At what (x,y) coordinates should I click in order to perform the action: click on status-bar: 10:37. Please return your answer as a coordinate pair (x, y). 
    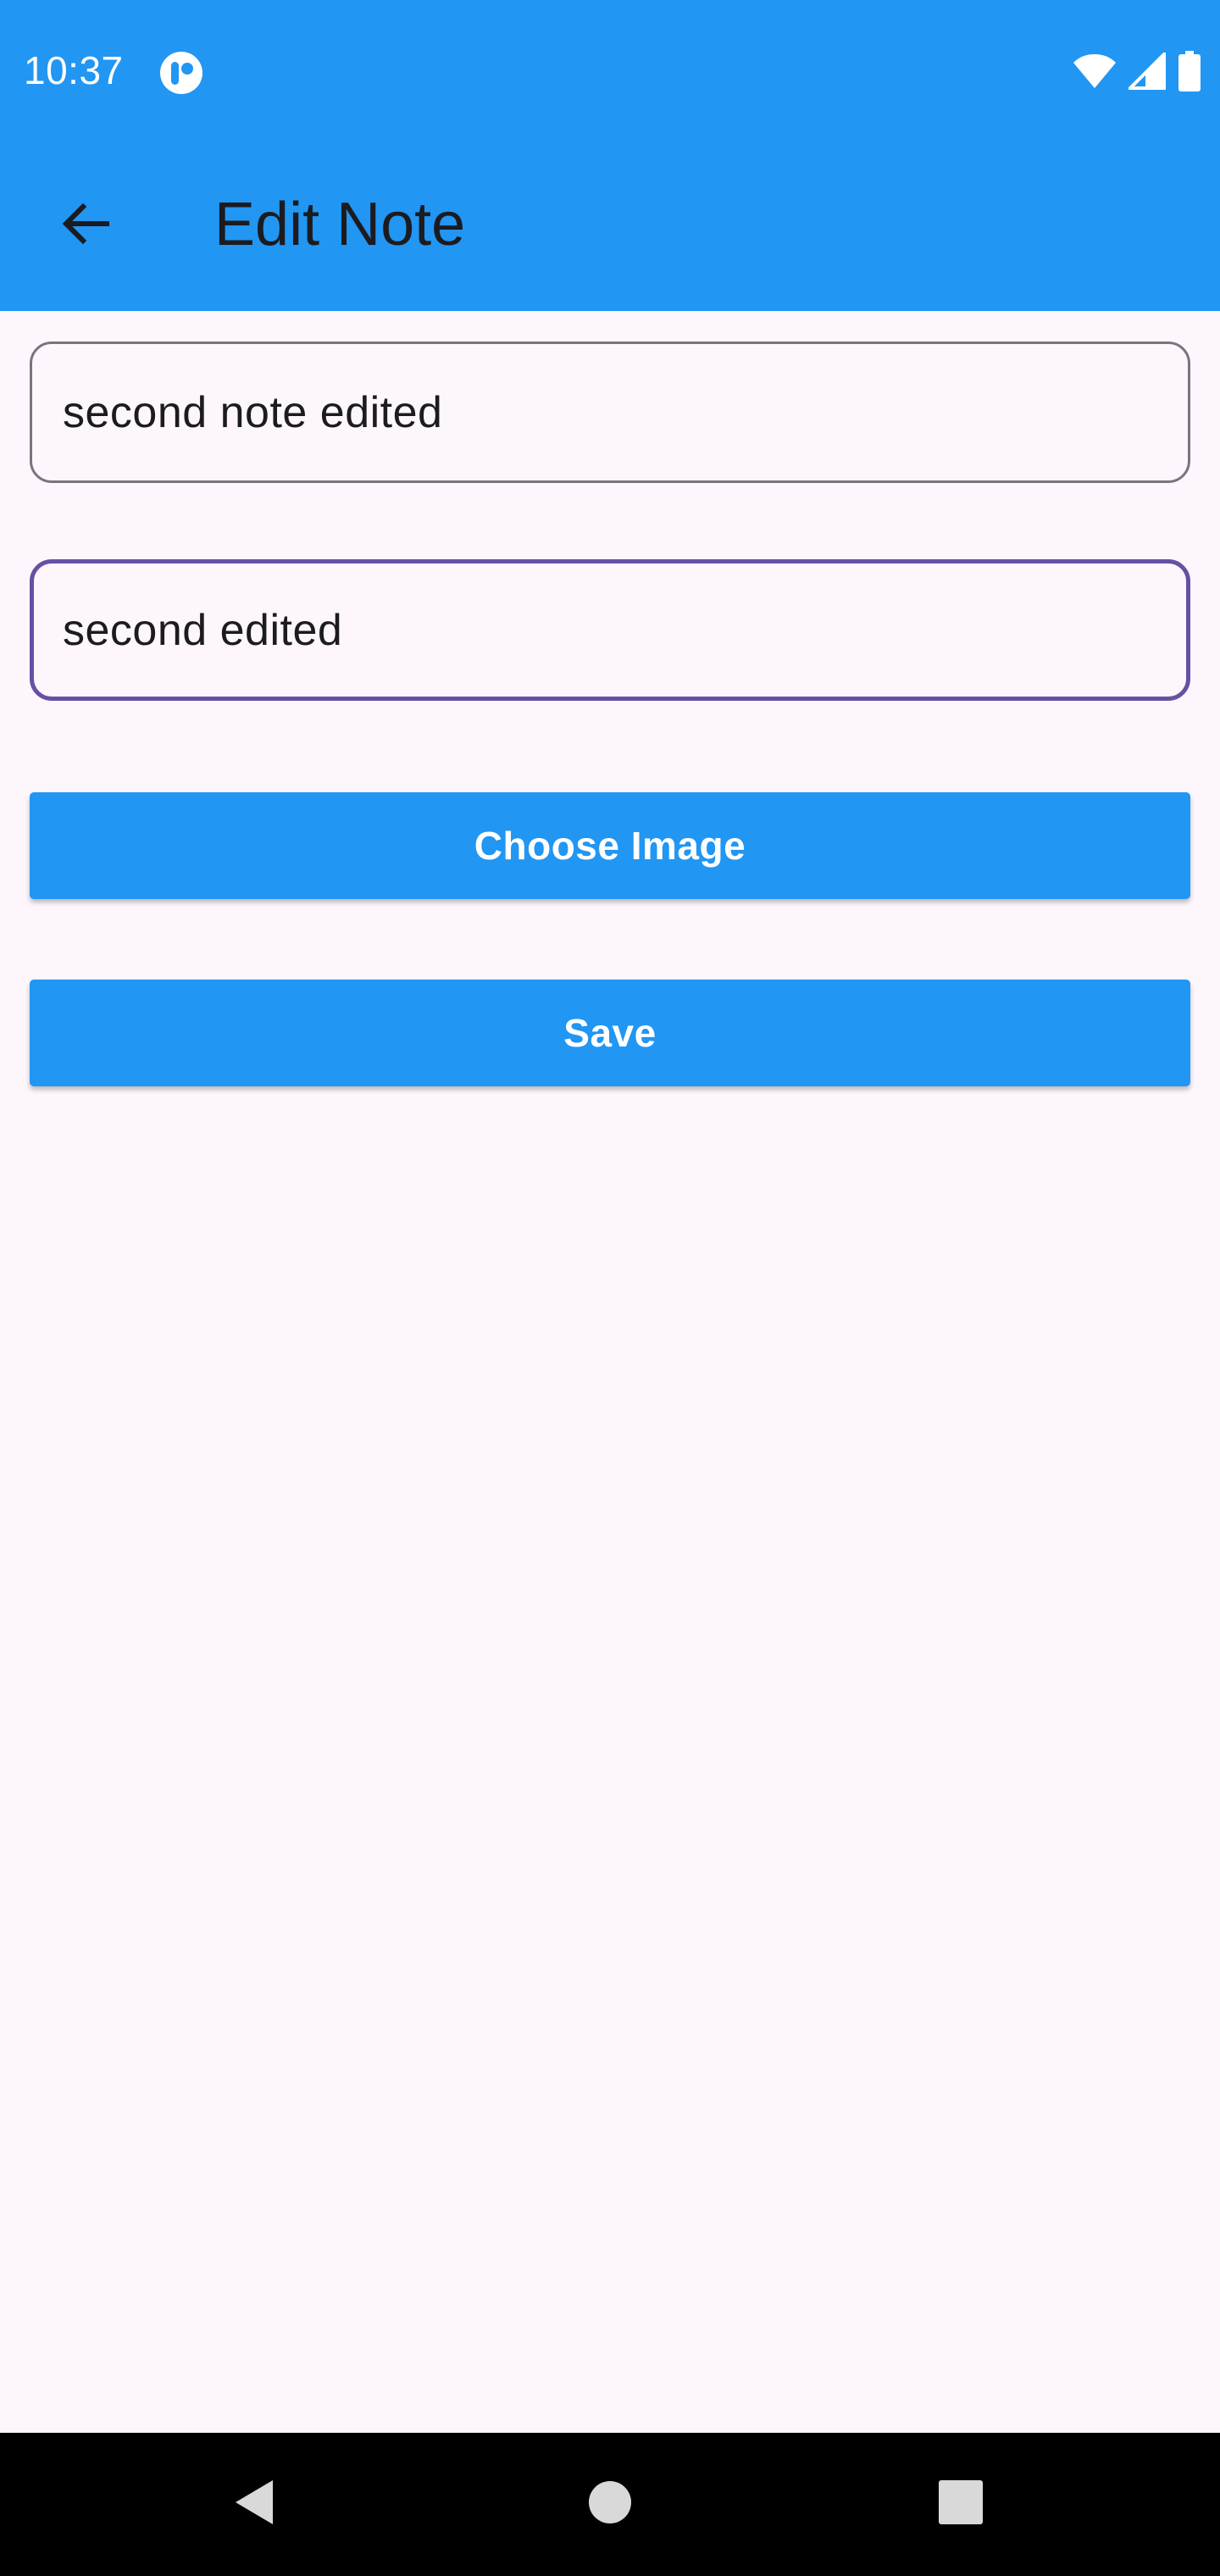
    Looking at the image, I should click on (610, 73).